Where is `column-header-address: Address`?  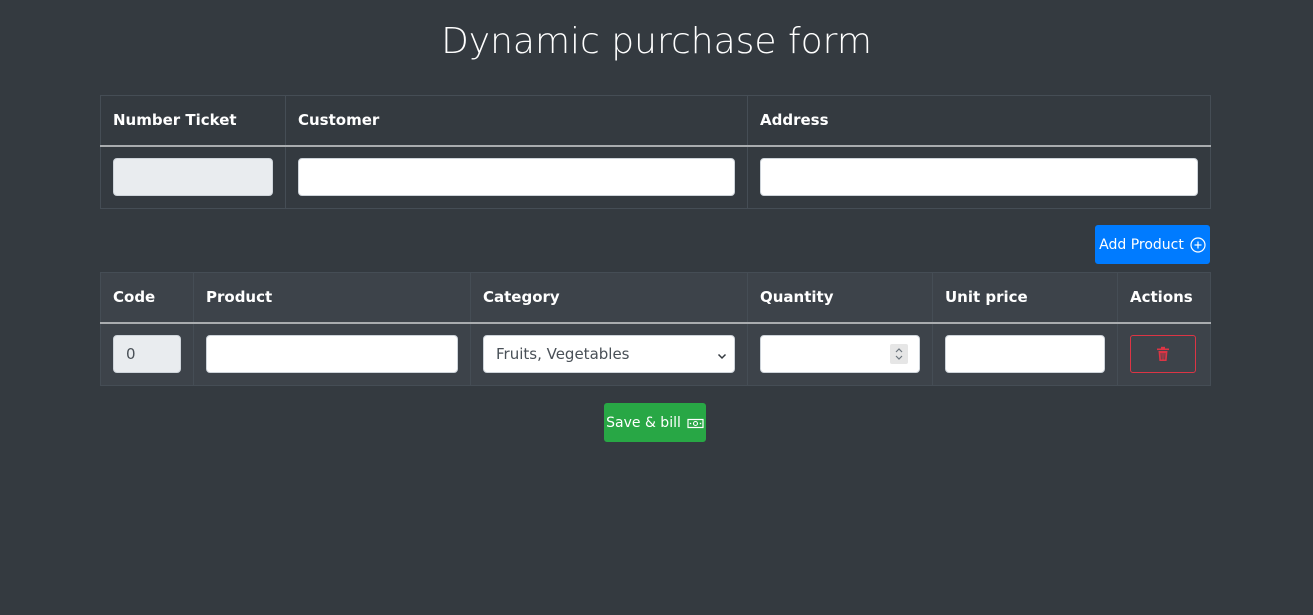
column-header-address: Address is located at coordinates (979, 121).